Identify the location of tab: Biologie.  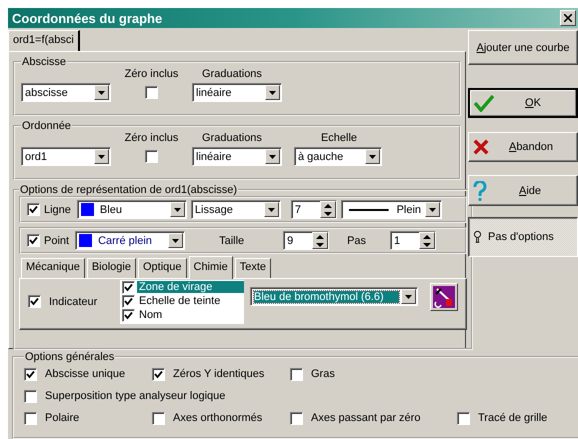
(111, 268).